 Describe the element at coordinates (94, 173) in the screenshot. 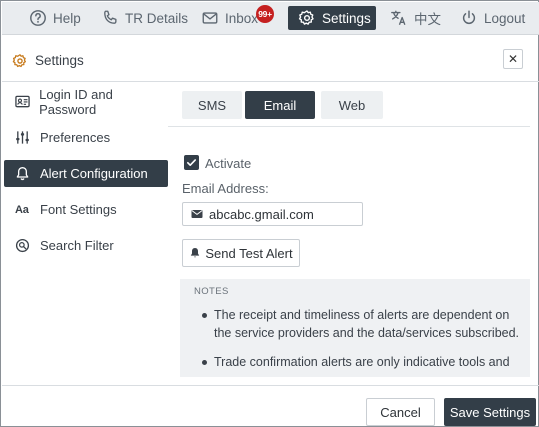

I see `sidebar-item-label: Alert Configuration` at that location.